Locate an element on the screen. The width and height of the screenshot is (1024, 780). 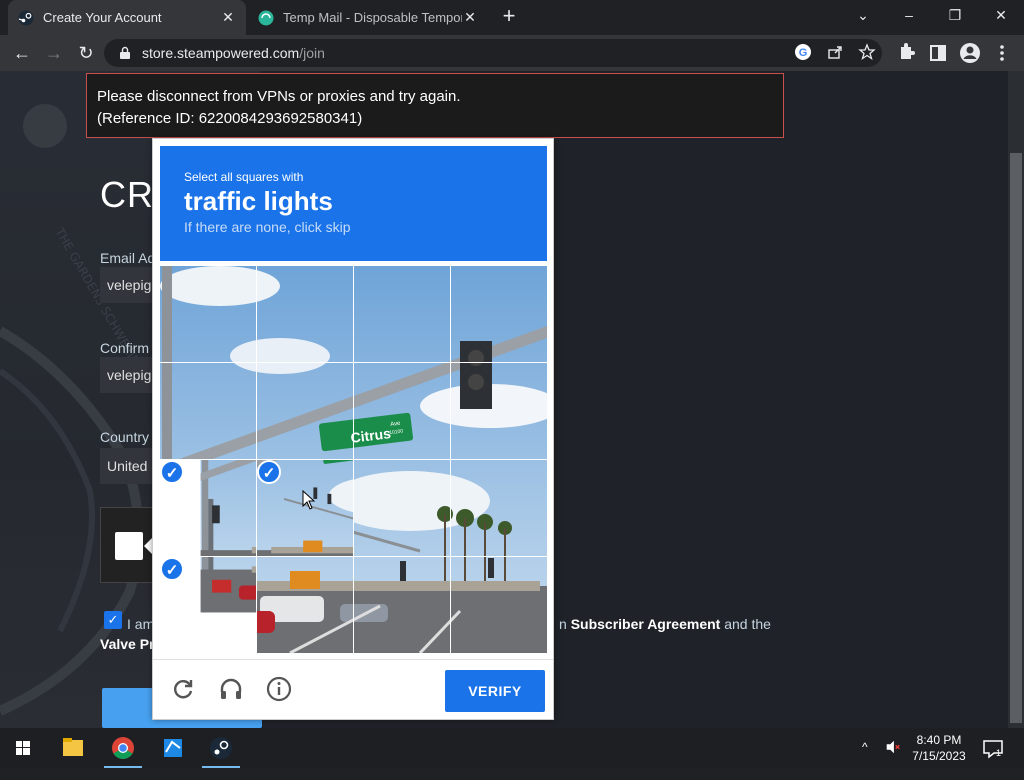
confirm-email-label: Confirm is located at coordinates (125, 348).